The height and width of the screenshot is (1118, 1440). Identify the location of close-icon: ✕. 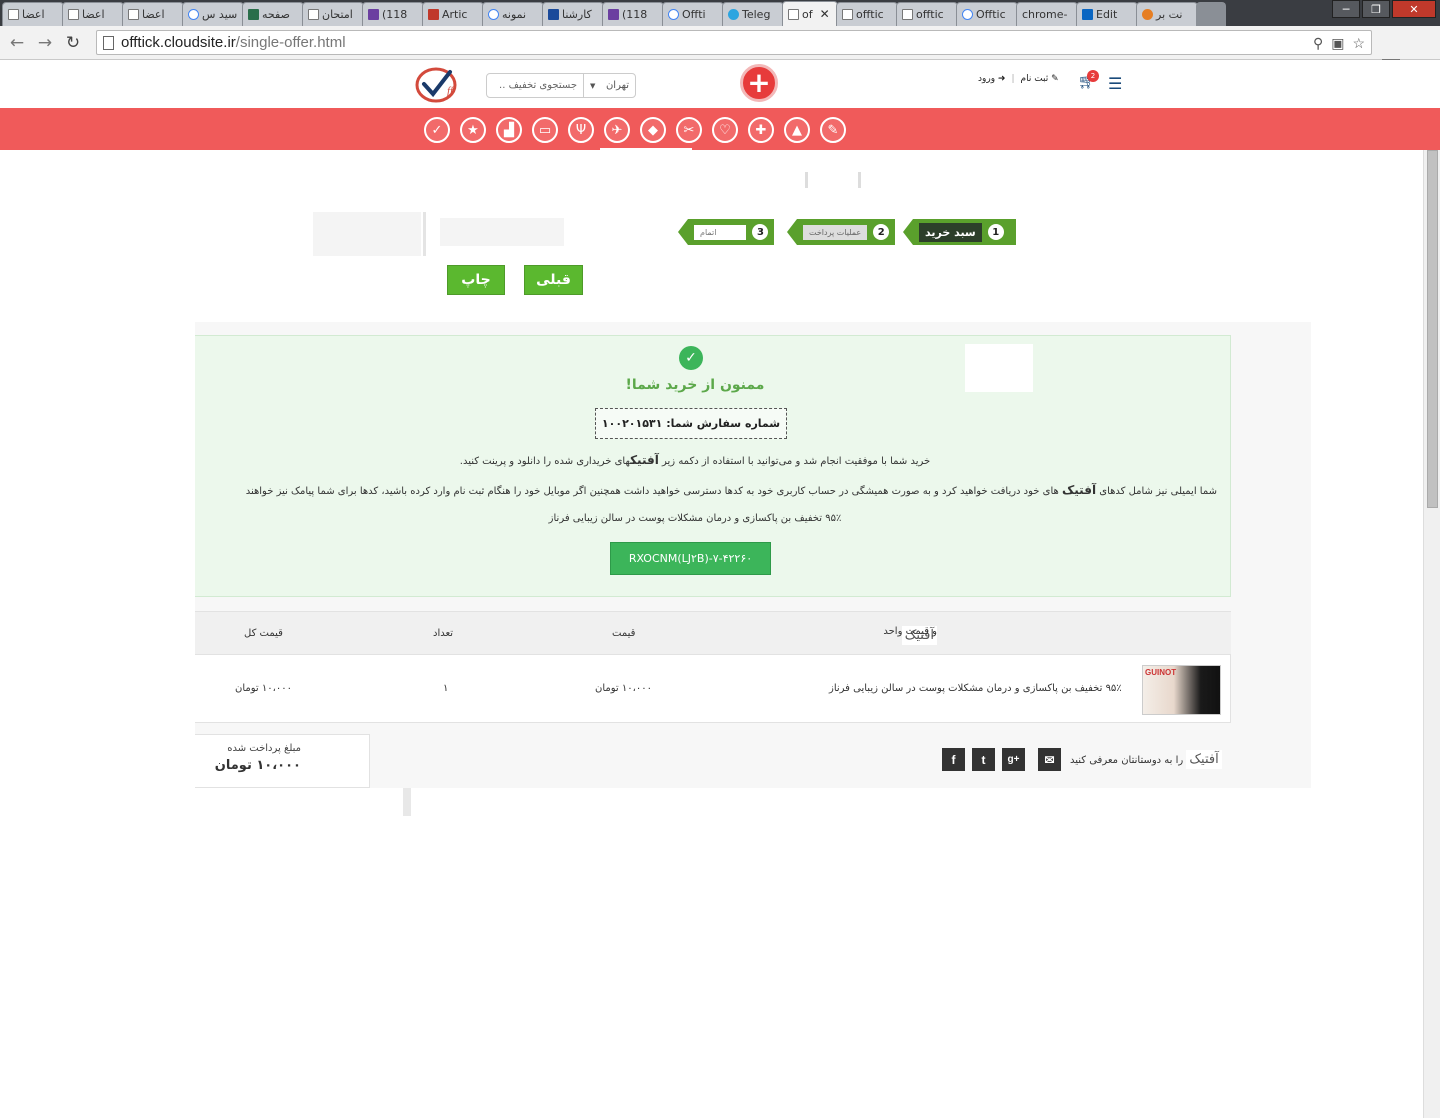
(825, 14).